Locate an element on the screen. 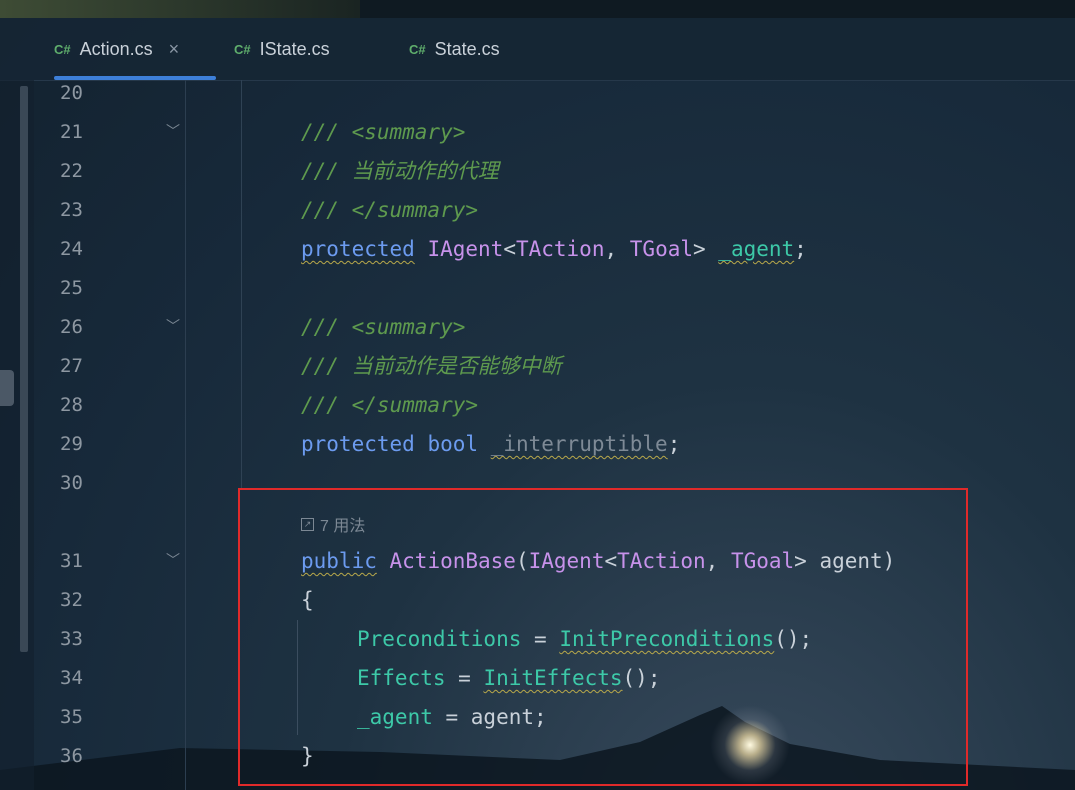 The width and height of the screenshot is (1075, 790). line-number: 33 is located at coordinates (71, 639).